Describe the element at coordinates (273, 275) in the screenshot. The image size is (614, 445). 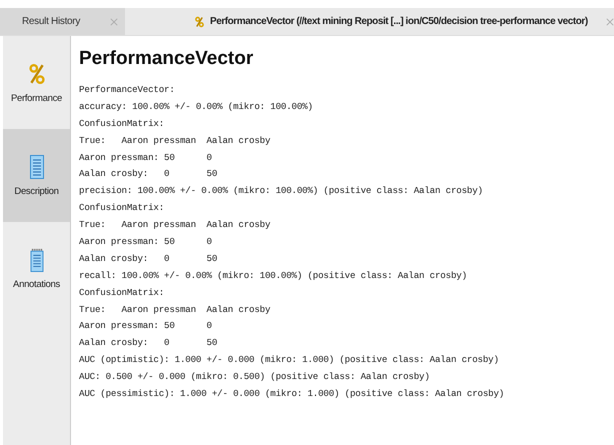
I see `result-line: recall: 100.00% +/- 0.00% (mikro: 100.00%) (positive class: Aalan crosby)` at that location.